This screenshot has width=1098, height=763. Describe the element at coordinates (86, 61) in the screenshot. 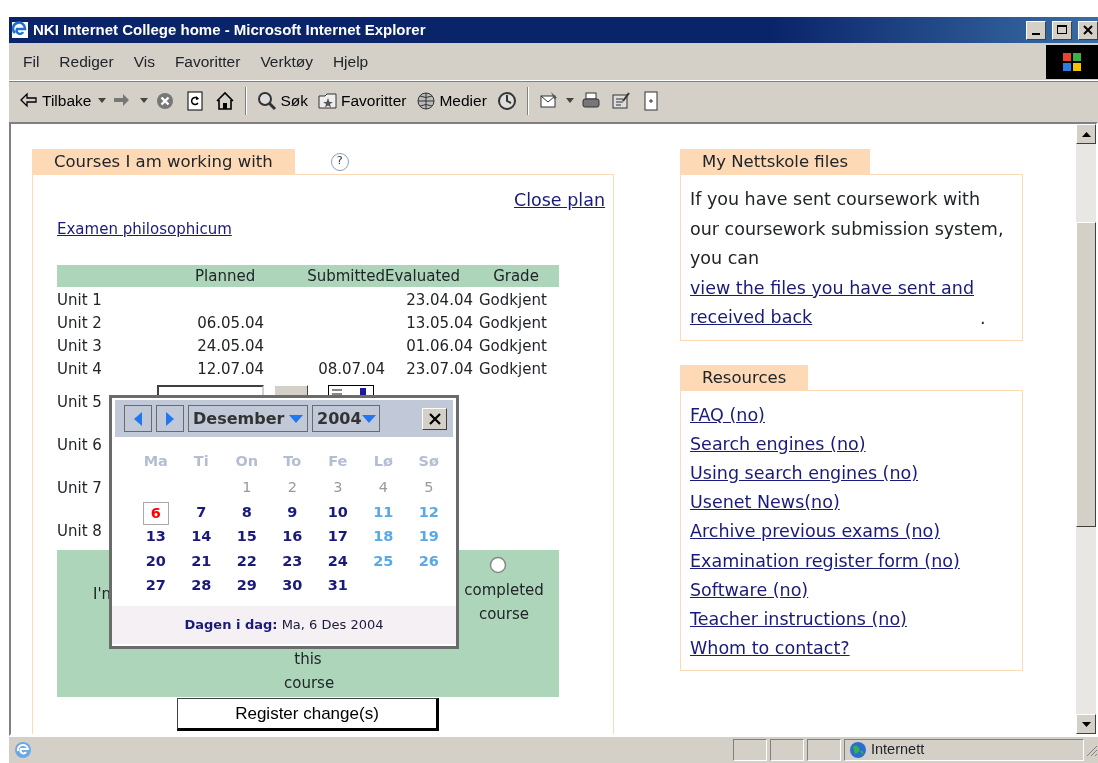

I see `menu-item: Rediger` at that location.